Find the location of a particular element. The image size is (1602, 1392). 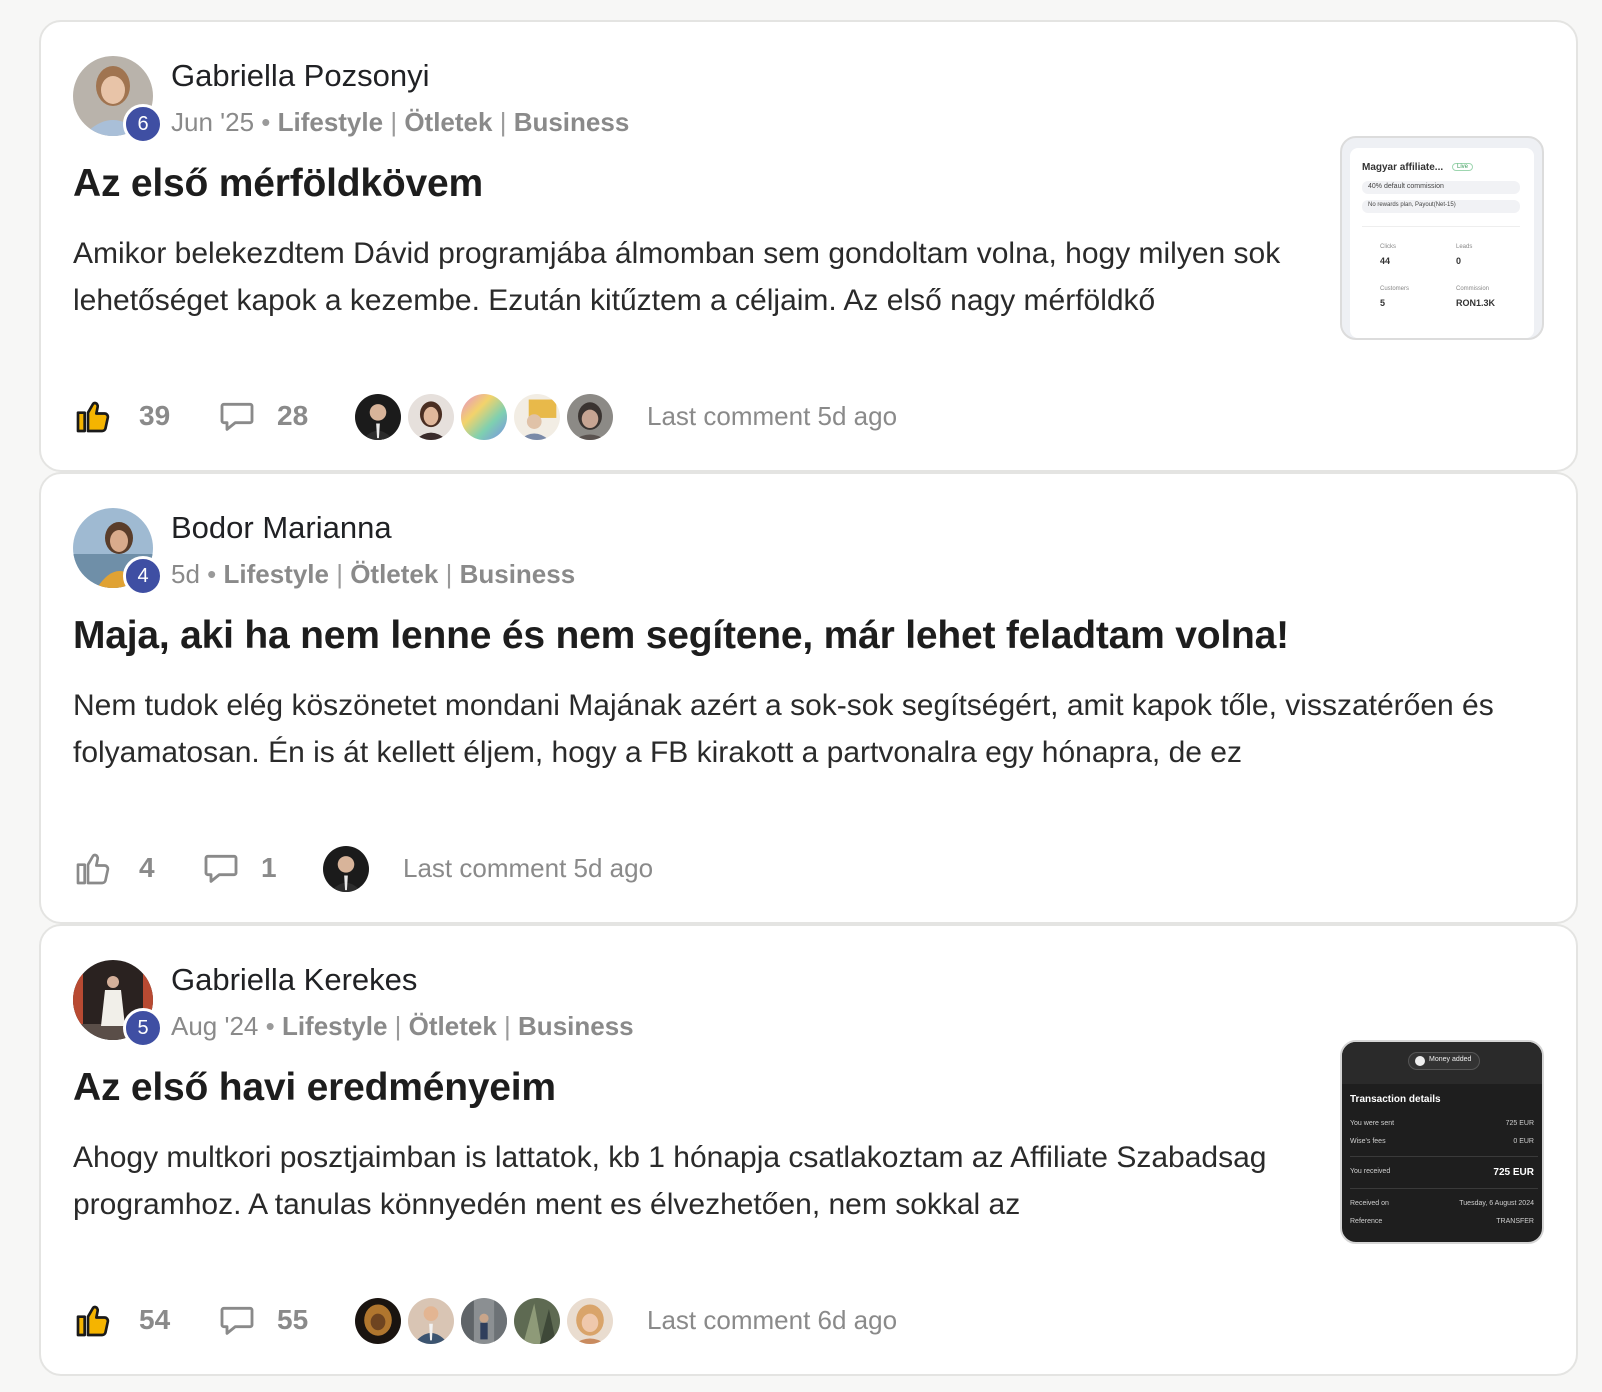

stat-value: 5 is located at coordinates (1383, 303).